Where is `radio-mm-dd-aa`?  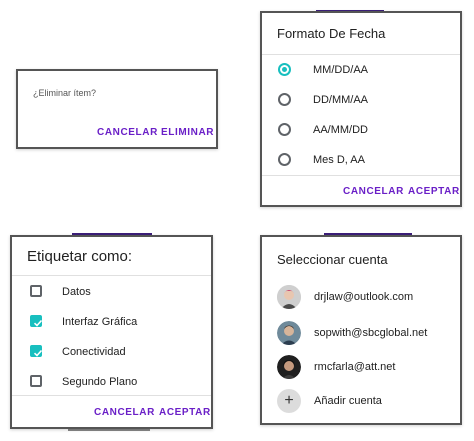 radio-mm-dd-aa is located at coordinates (284, 69).